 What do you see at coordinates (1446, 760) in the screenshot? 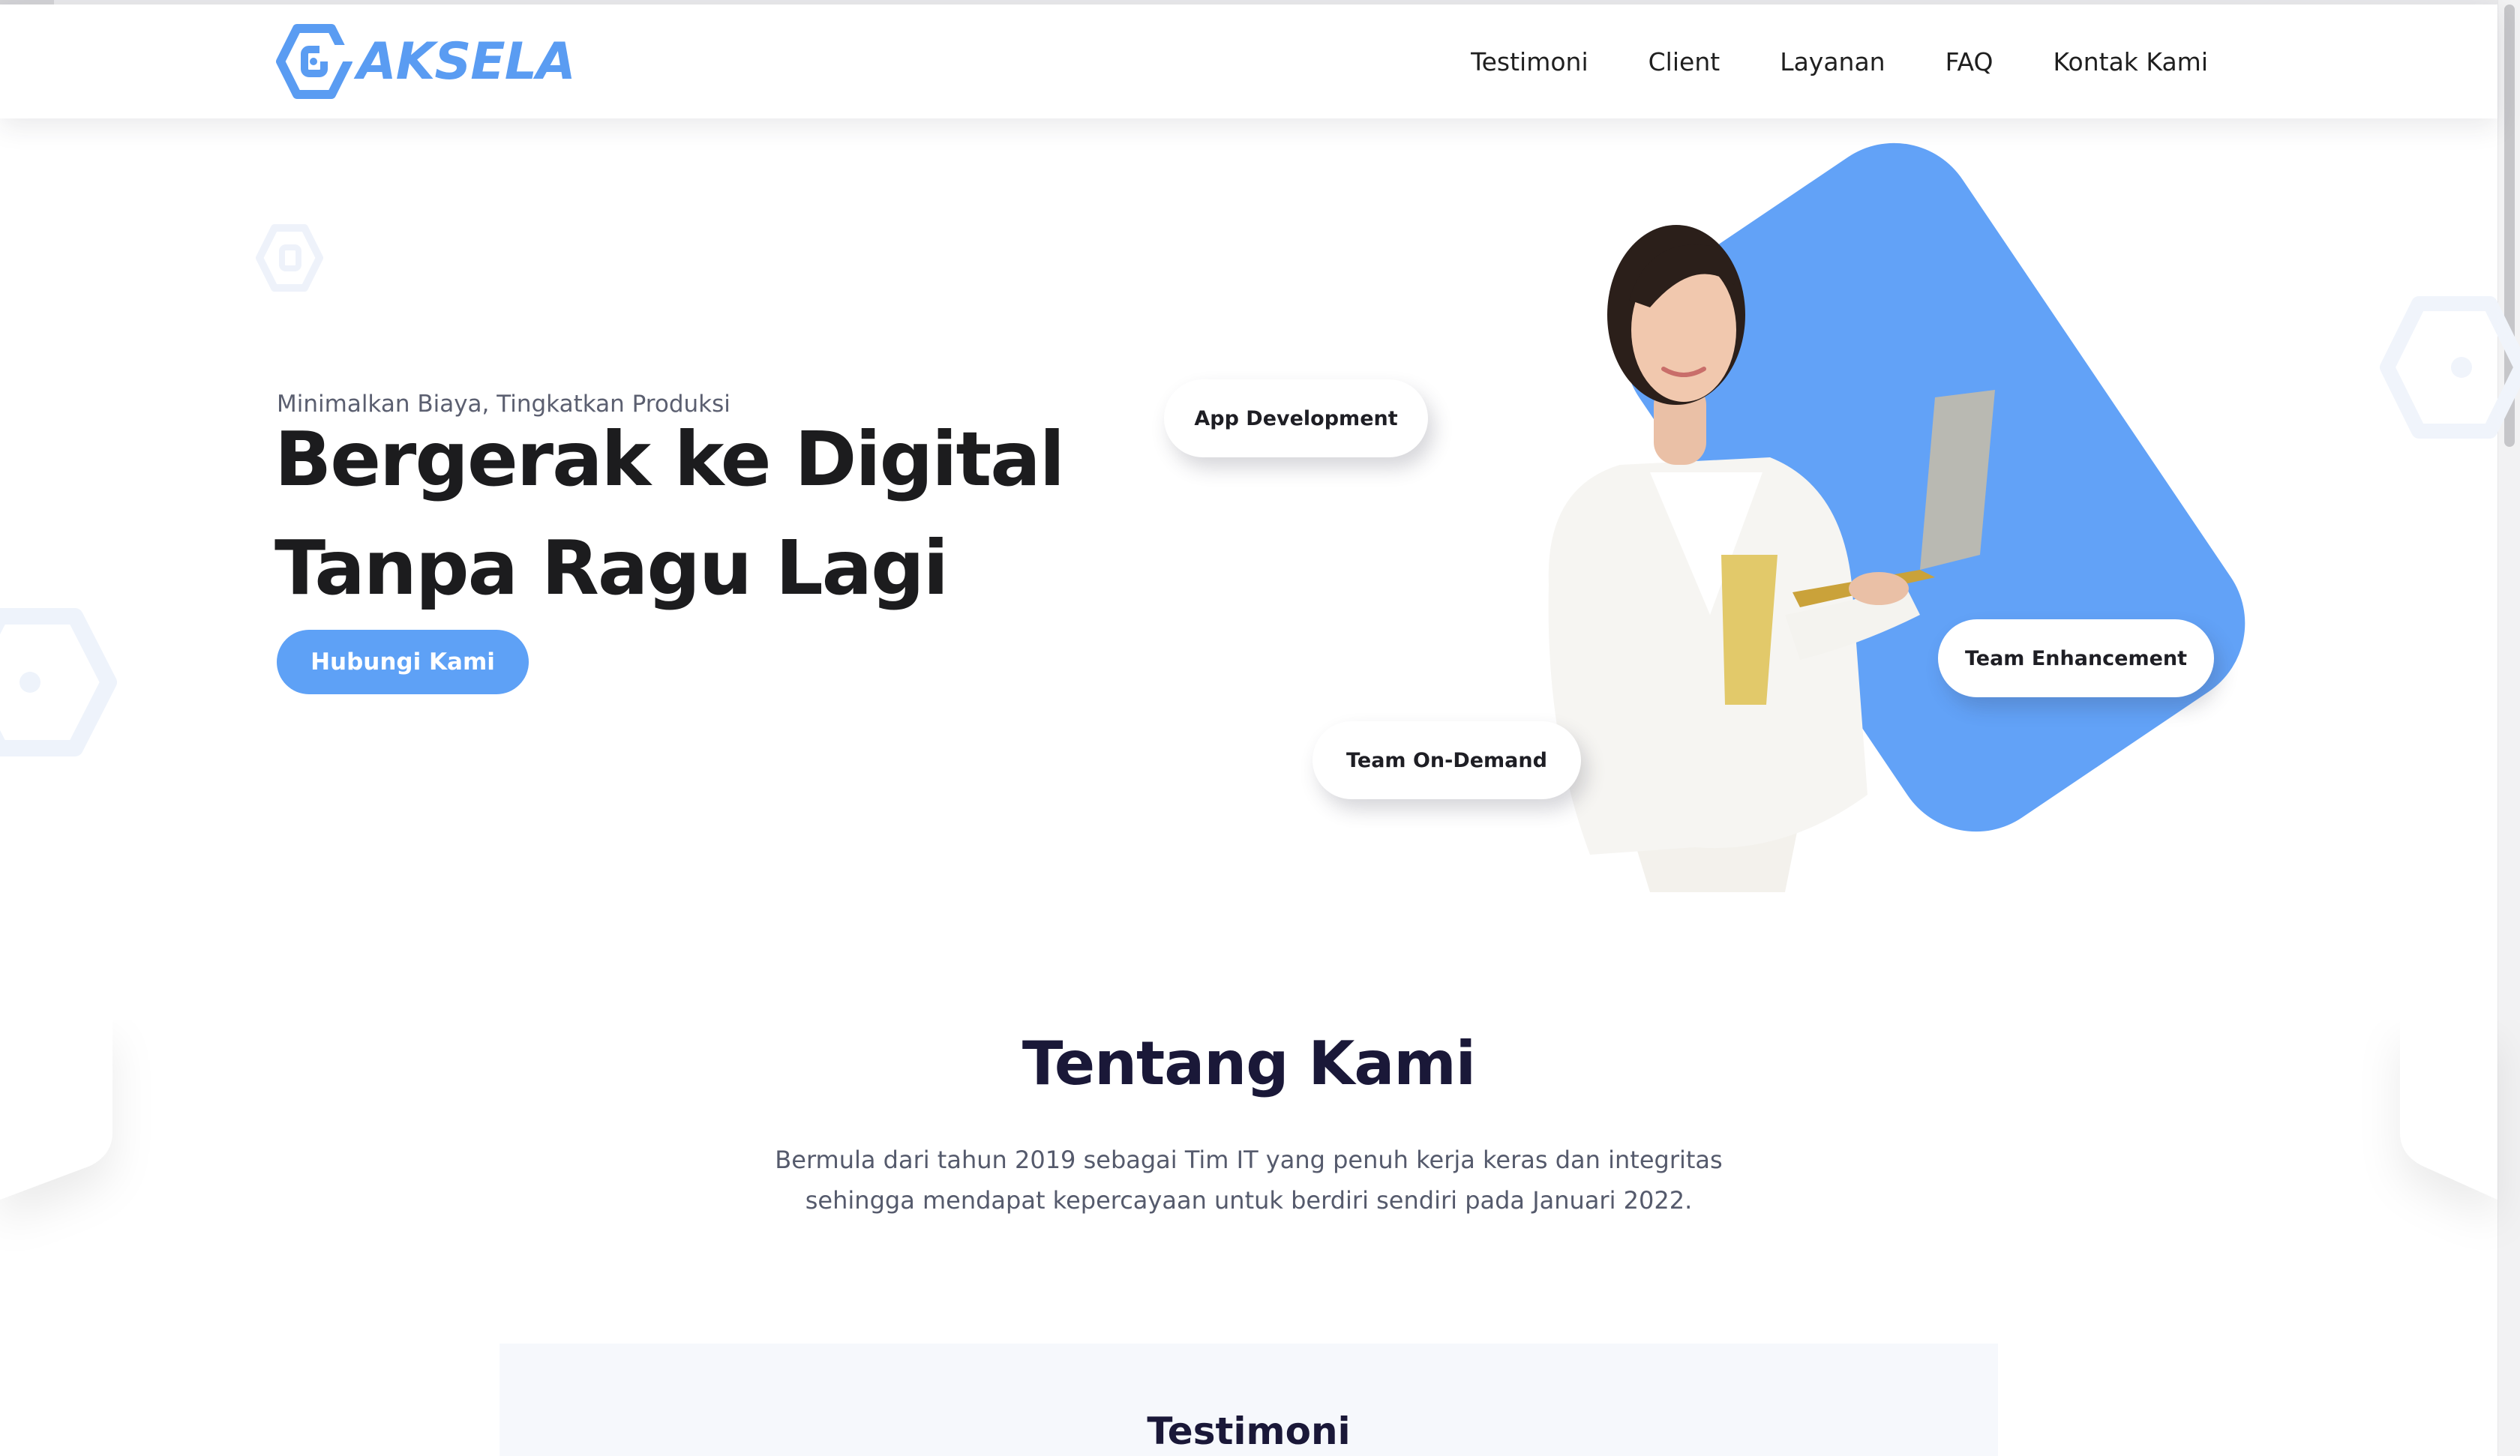
I see `team-on-demand-badge: Team On-Demand` at bounding box center [1446, 760].